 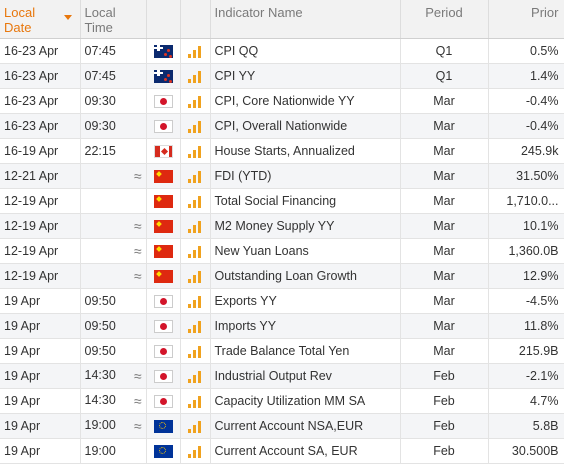 I want to click on time-cell, so click(x=113, y=201).